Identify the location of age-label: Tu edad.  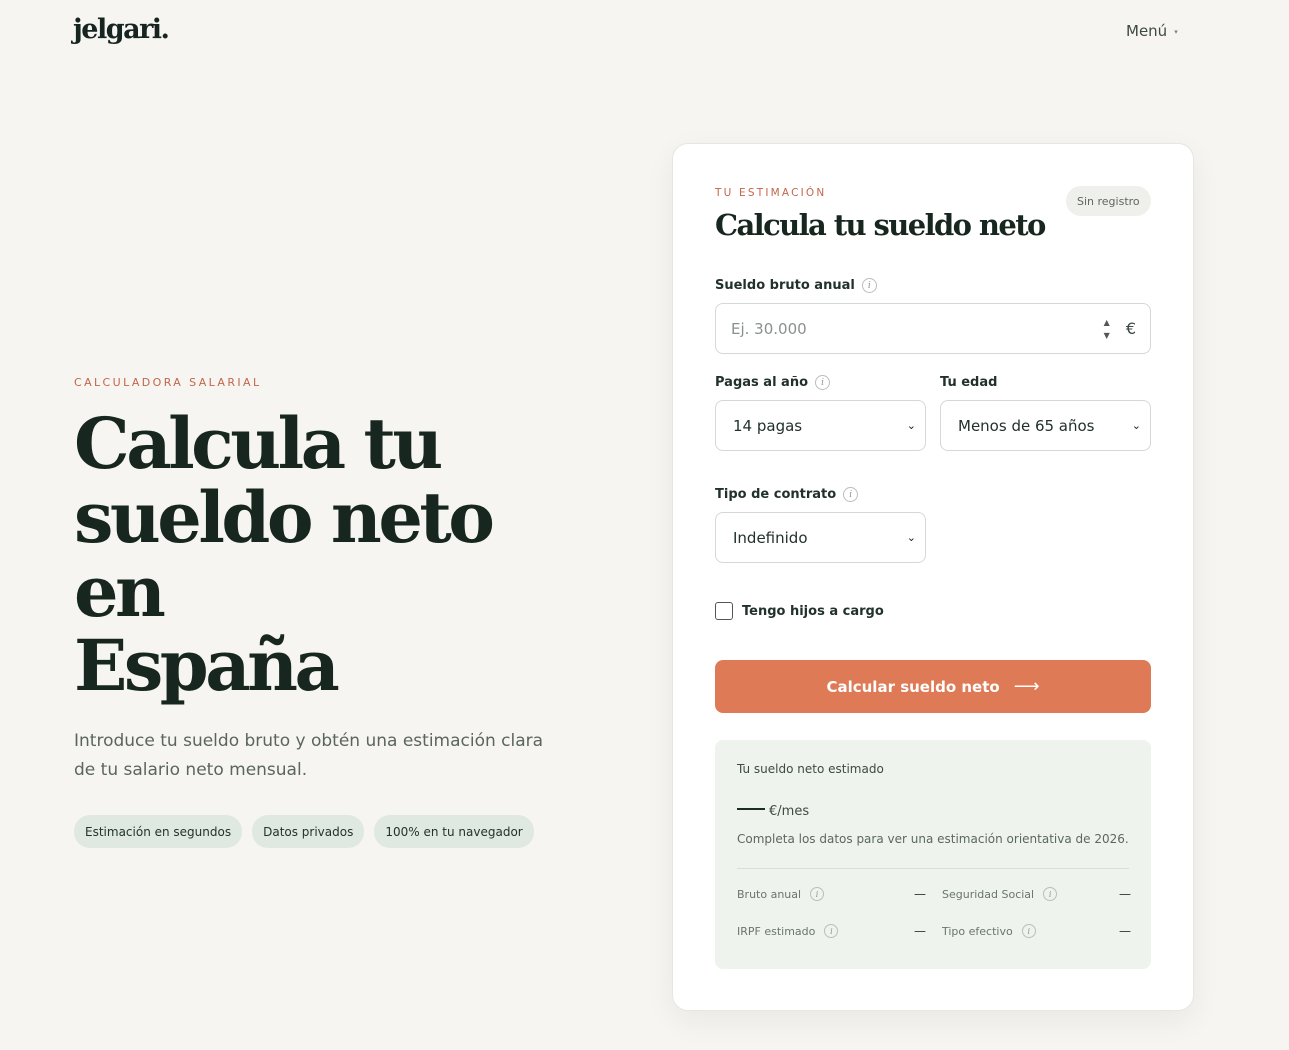
(968, 382).